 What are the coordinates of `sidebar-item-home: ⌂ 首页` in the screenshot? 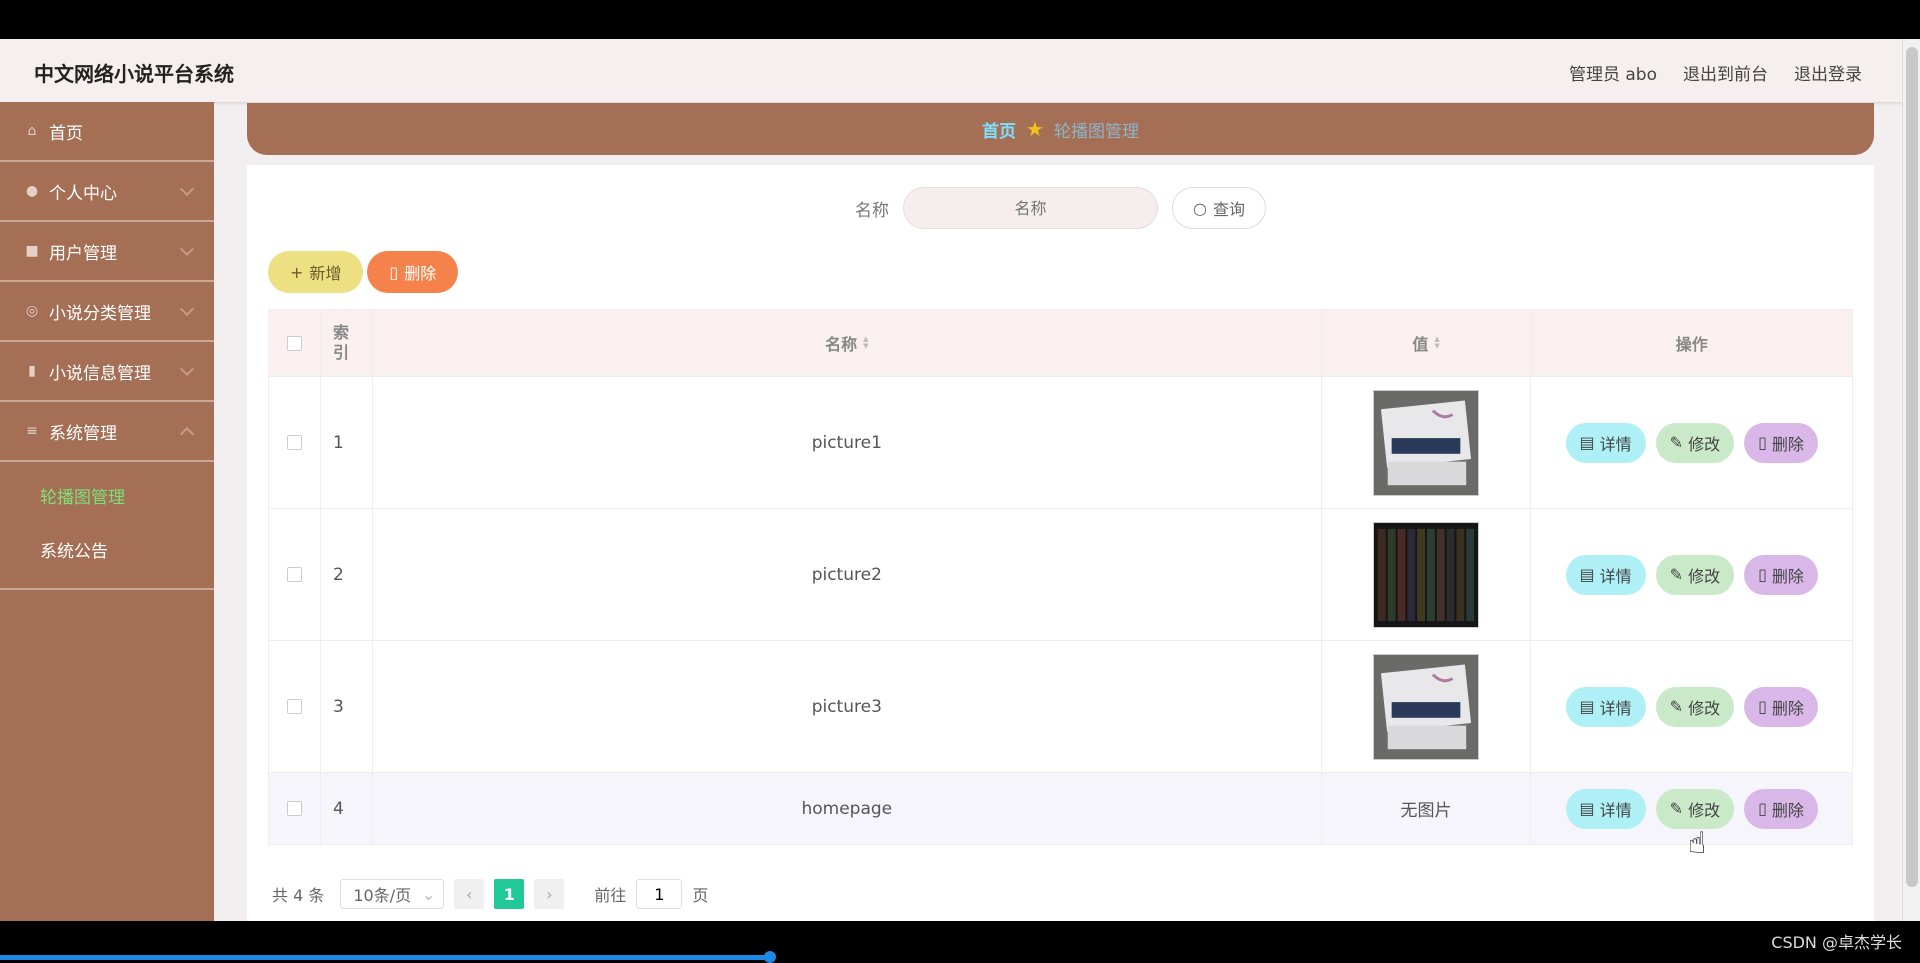 It's located at (107, 132).